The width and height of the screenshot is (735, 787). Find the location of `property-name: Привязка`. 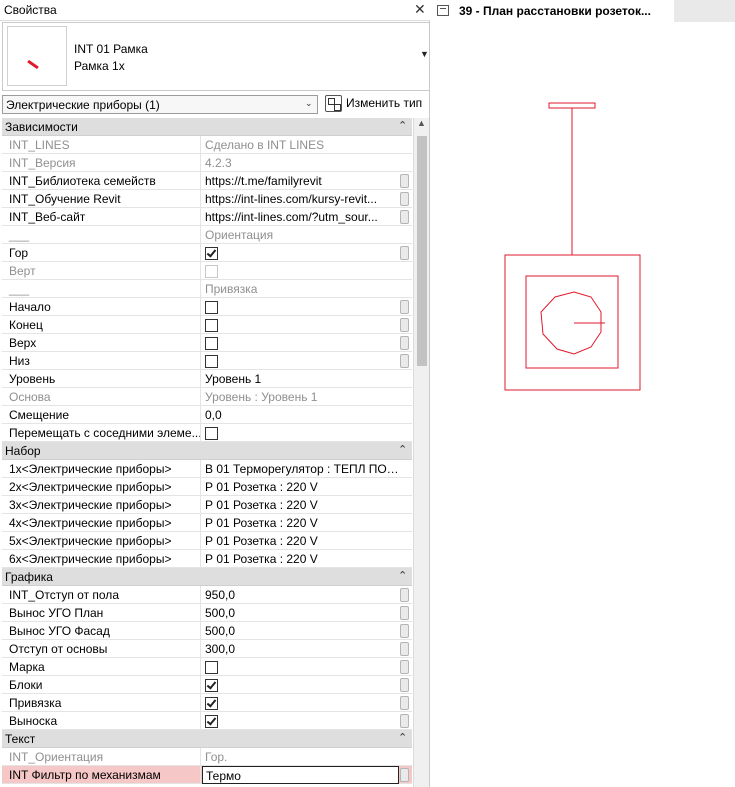

property-name: Привязка is located at coordinates (101, 703).